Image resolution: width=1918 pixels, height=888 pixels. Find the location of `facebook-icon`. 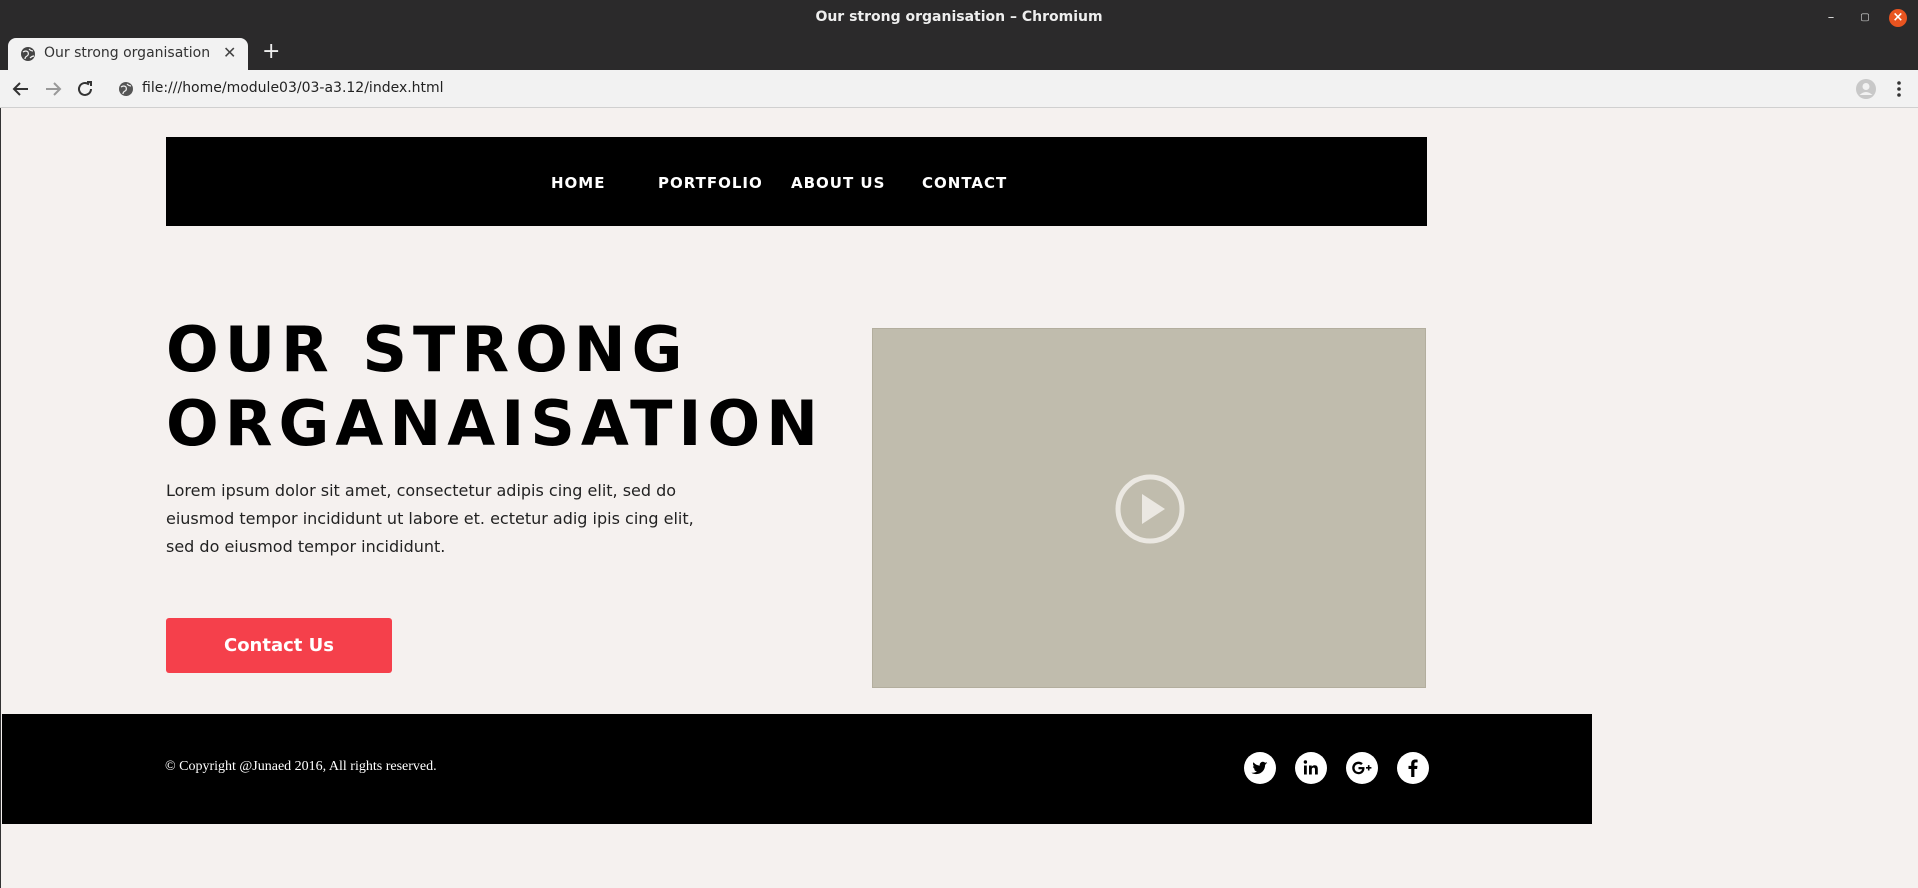

facebook-icon is located at coordinates (1413, 768).